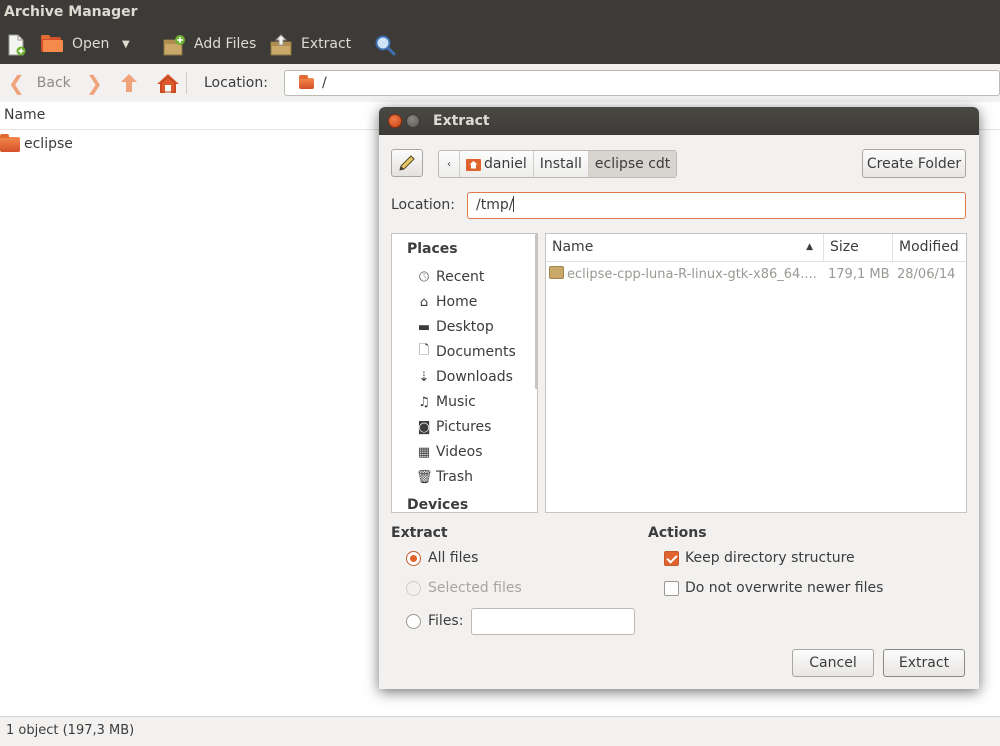 The image size is (1000, 746). I want to click on chevron-left-icon: ‹, so click(449, 164).